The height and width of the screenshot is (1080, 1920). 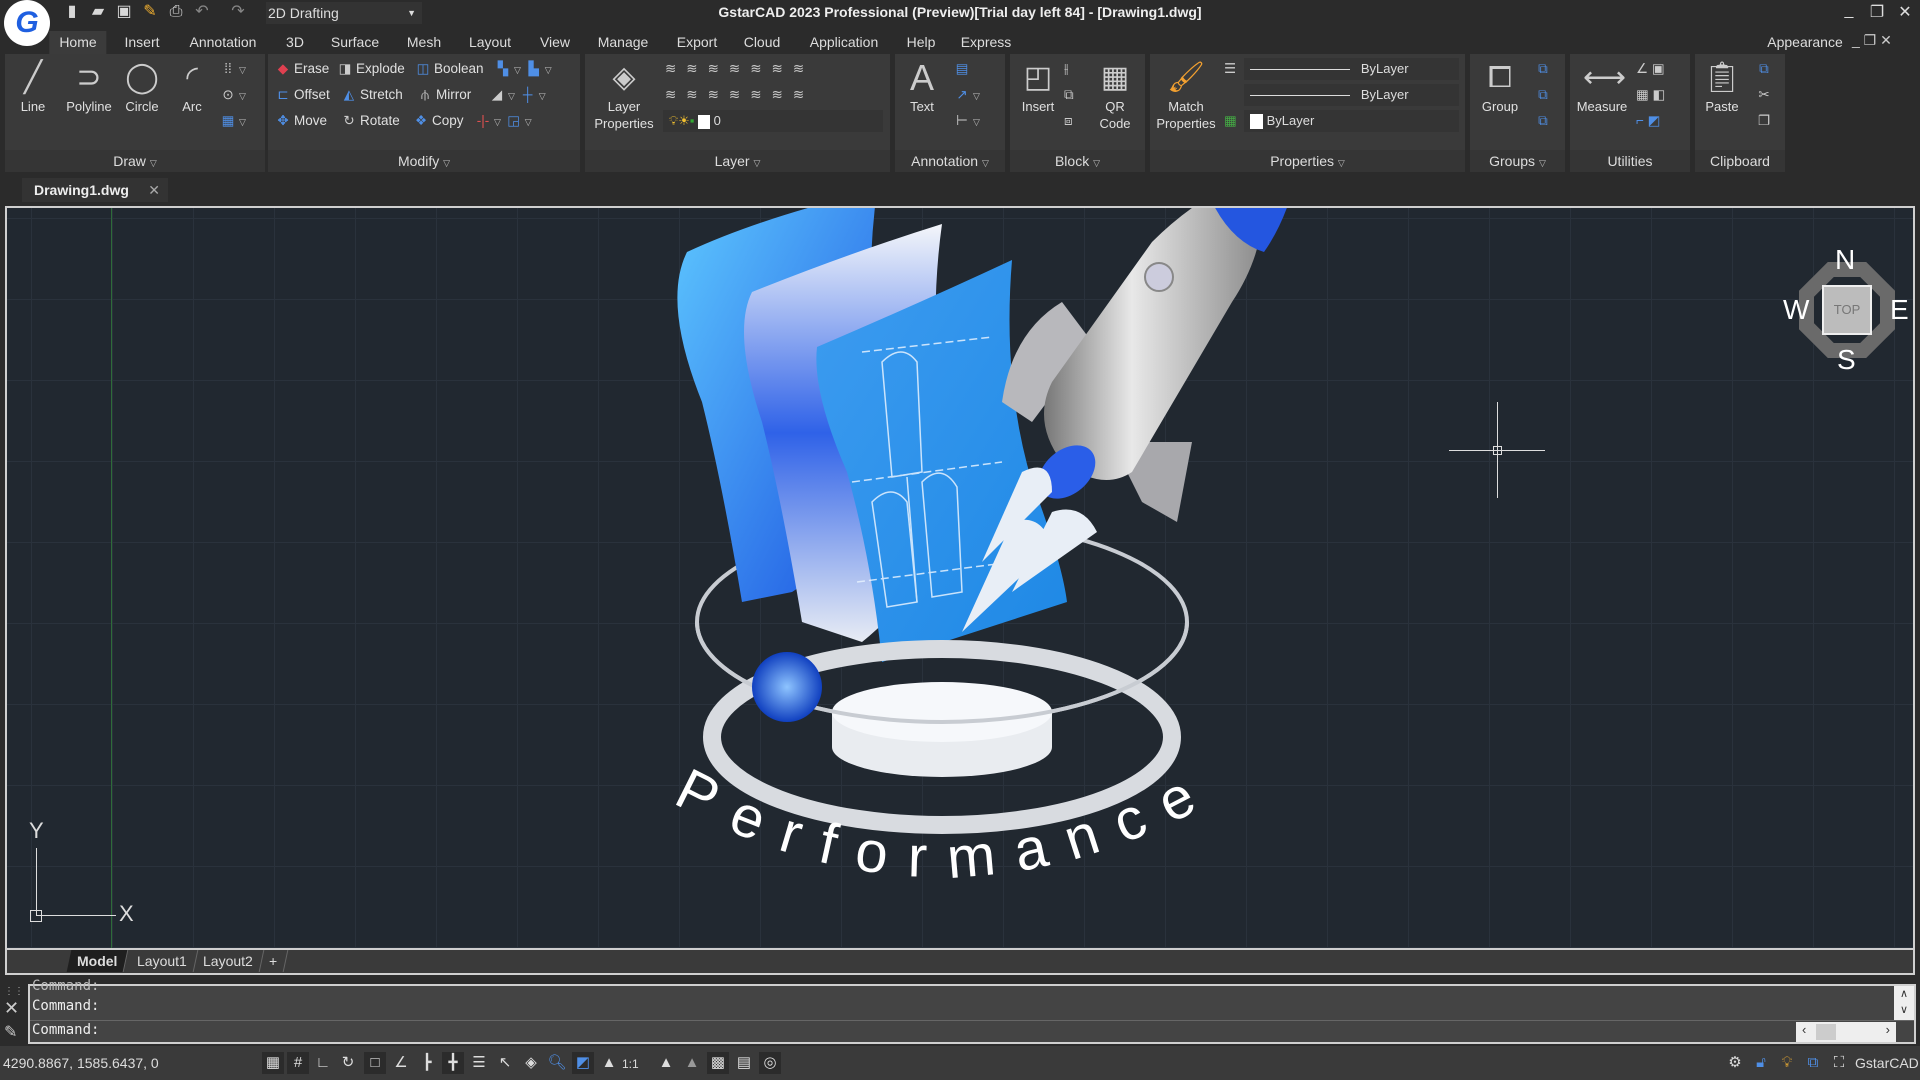 I want to click on compass-s: S, so click(x=1846, y=360).